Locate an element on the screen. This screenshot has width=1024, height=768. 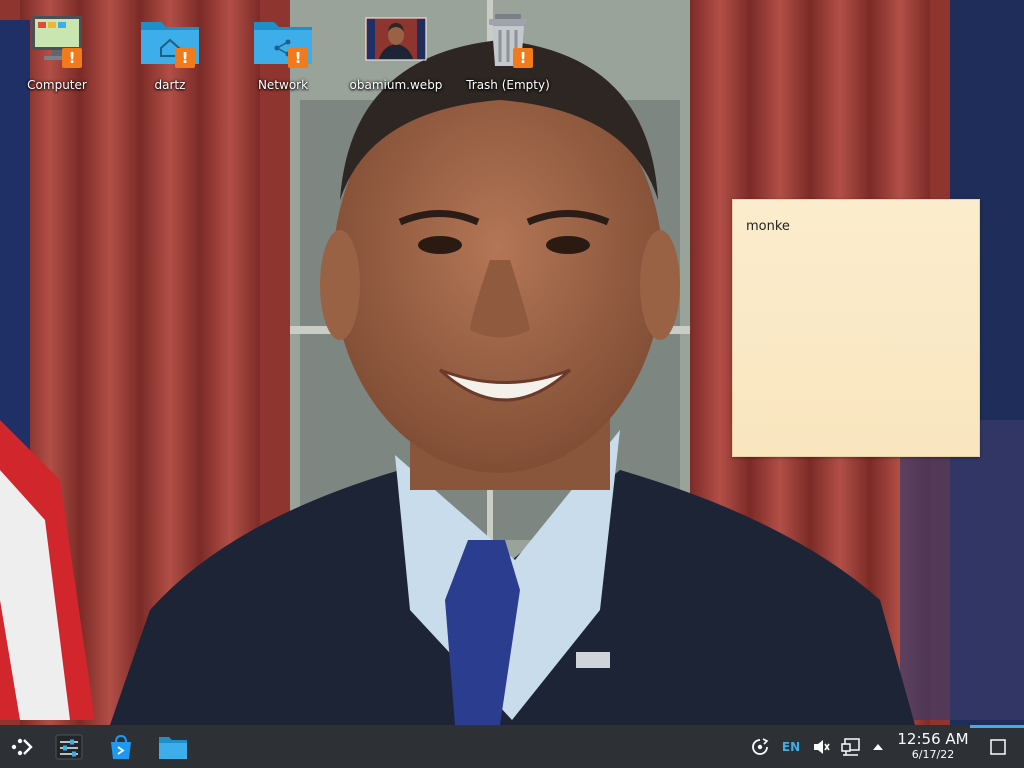
system-settings-icon is located at coordinates (69, 747).